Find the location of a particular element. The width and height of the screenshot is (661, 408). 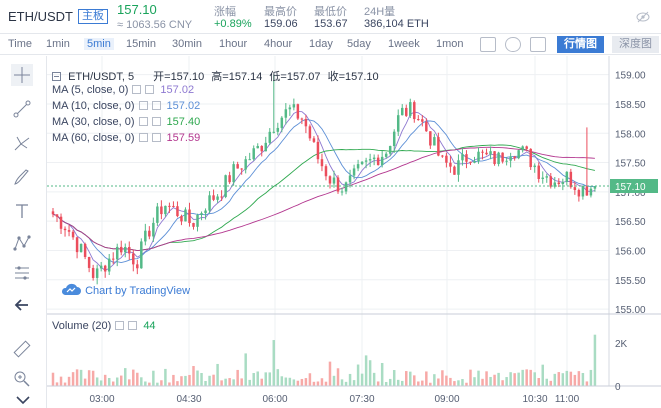

tf-30min: 30min is located at coordinates (187, 44).